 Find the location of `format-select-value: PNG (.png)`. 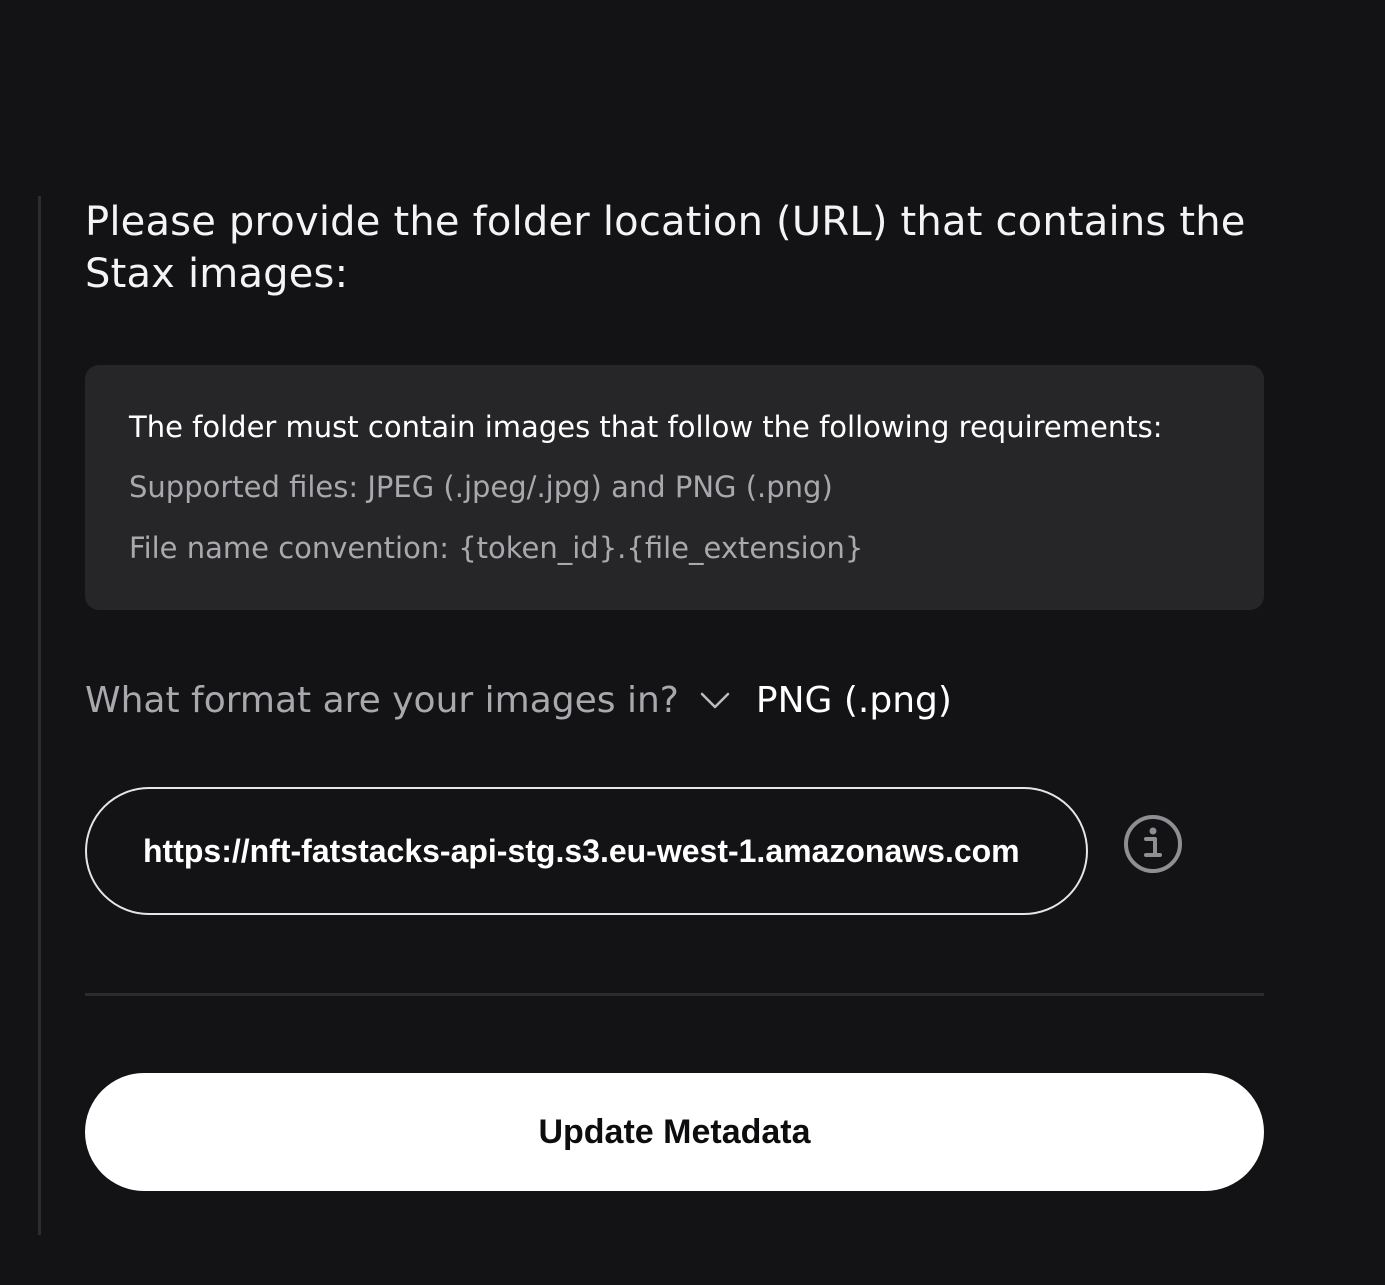

format-select-value: PNG (.png) is located at coordinates (854, 700).